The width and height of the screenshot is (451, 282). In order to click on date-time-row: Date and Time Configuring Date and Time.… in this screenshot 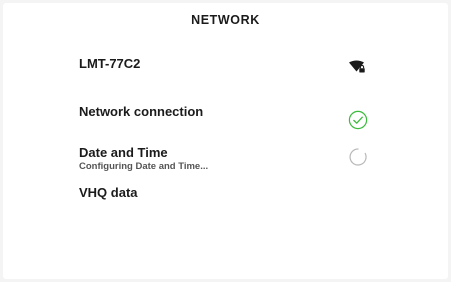, I will do `click(229, 159)`.